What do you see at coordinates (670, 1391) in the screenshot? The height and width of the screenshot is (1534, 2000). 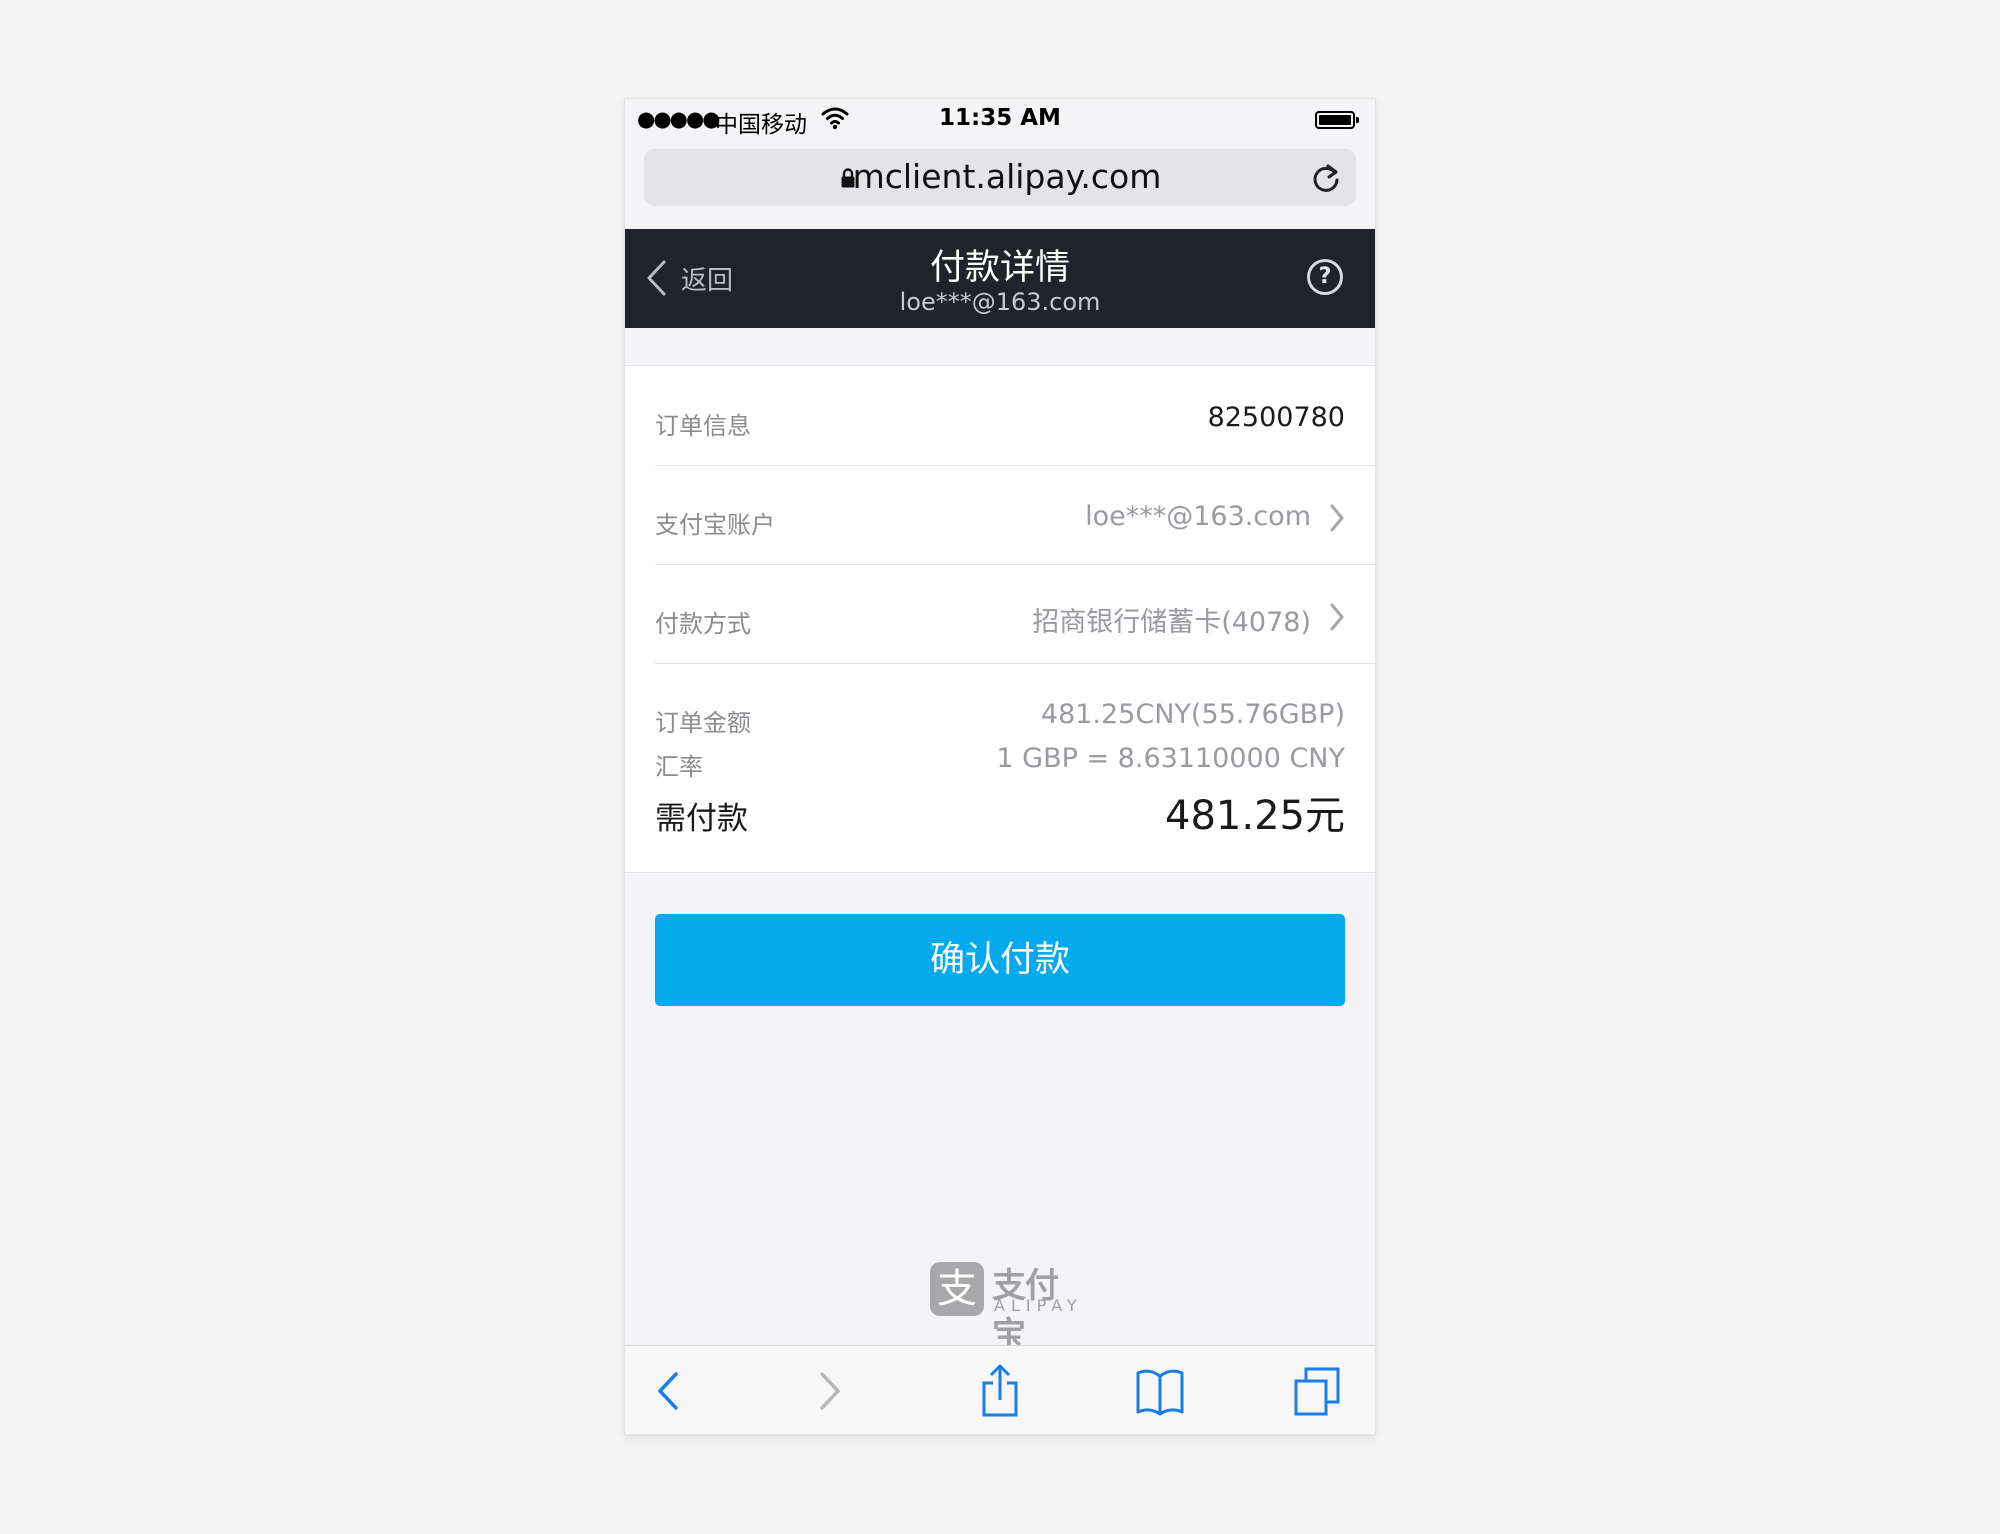 I see `back-icon` at bounding box center [670, 1391].